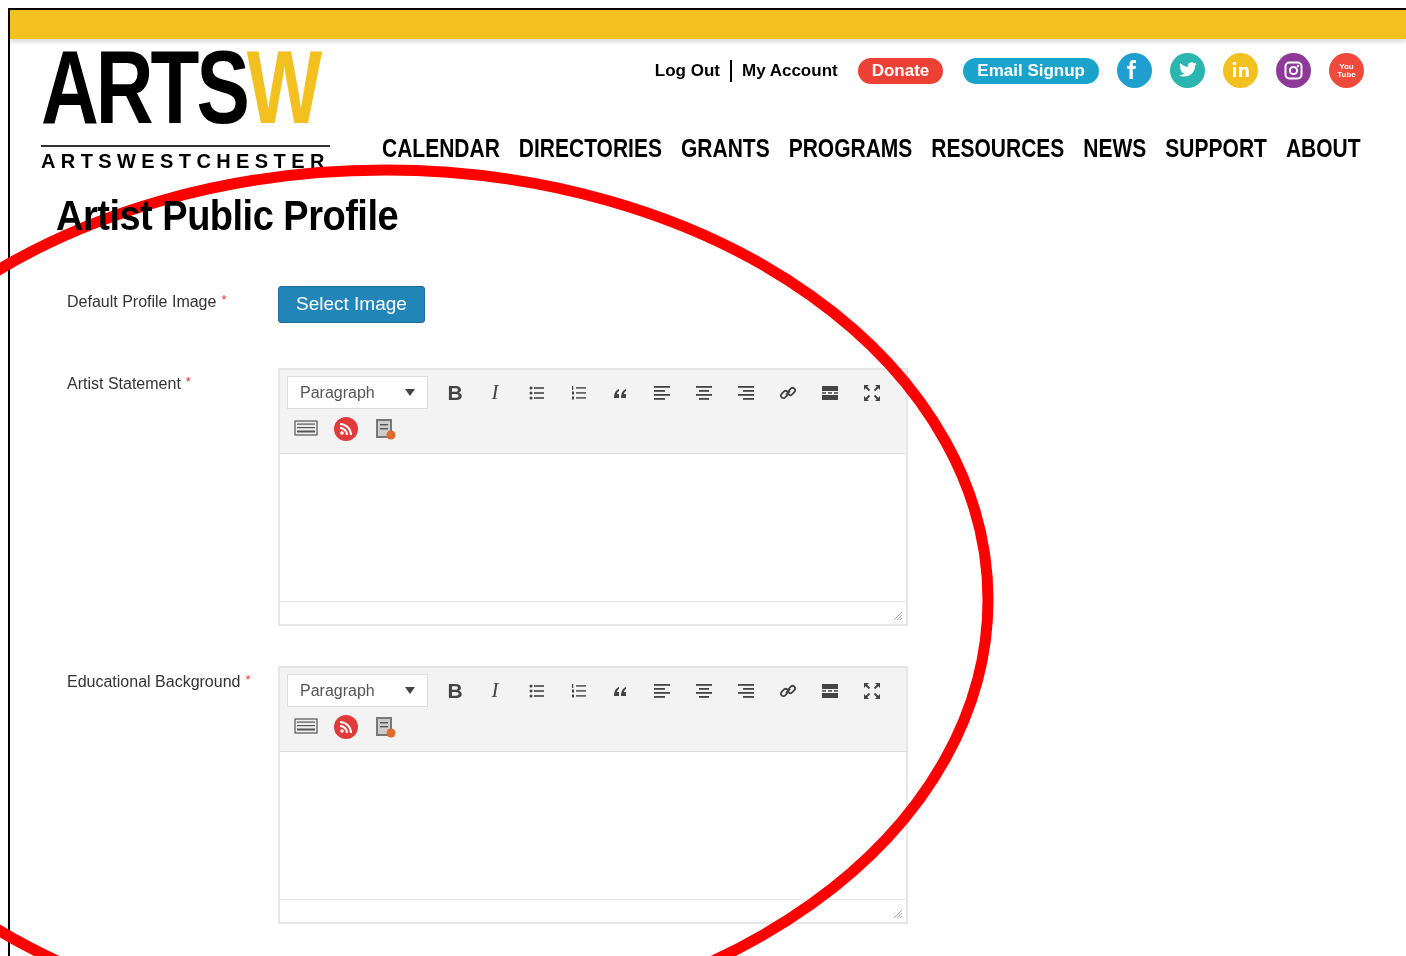 This screenshot has height=956, width=1406. I want to click on nav-link: DIRECTORIES, so click(590, 148).